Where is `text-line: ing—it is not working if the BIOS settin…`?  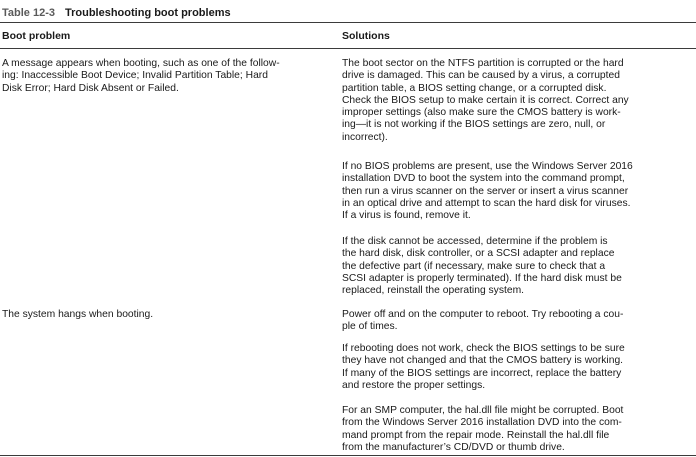 text-line: ing—it is not working if the BIOS settin… is located at coordinates (474, 125).